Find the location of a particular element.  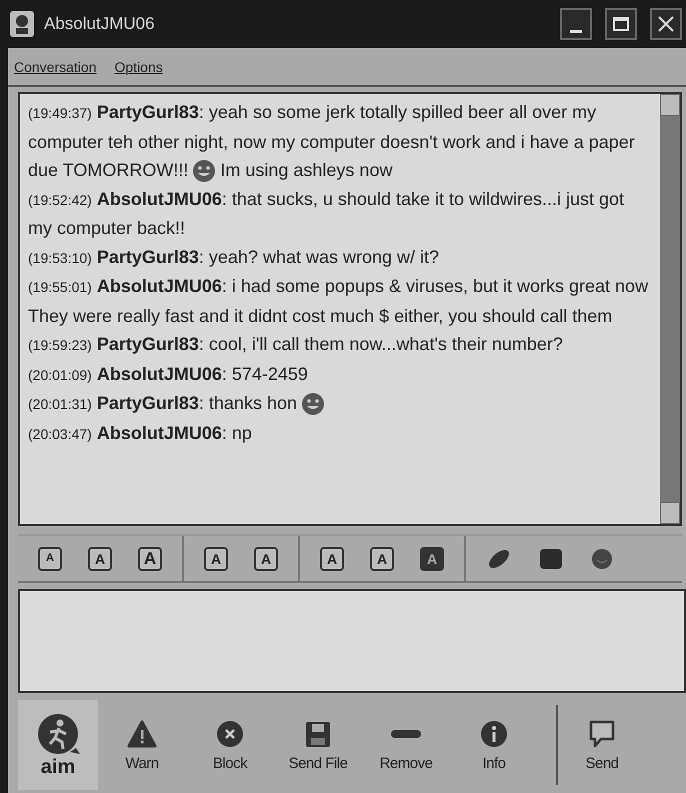

message-input is located at coordinates (352, 641).